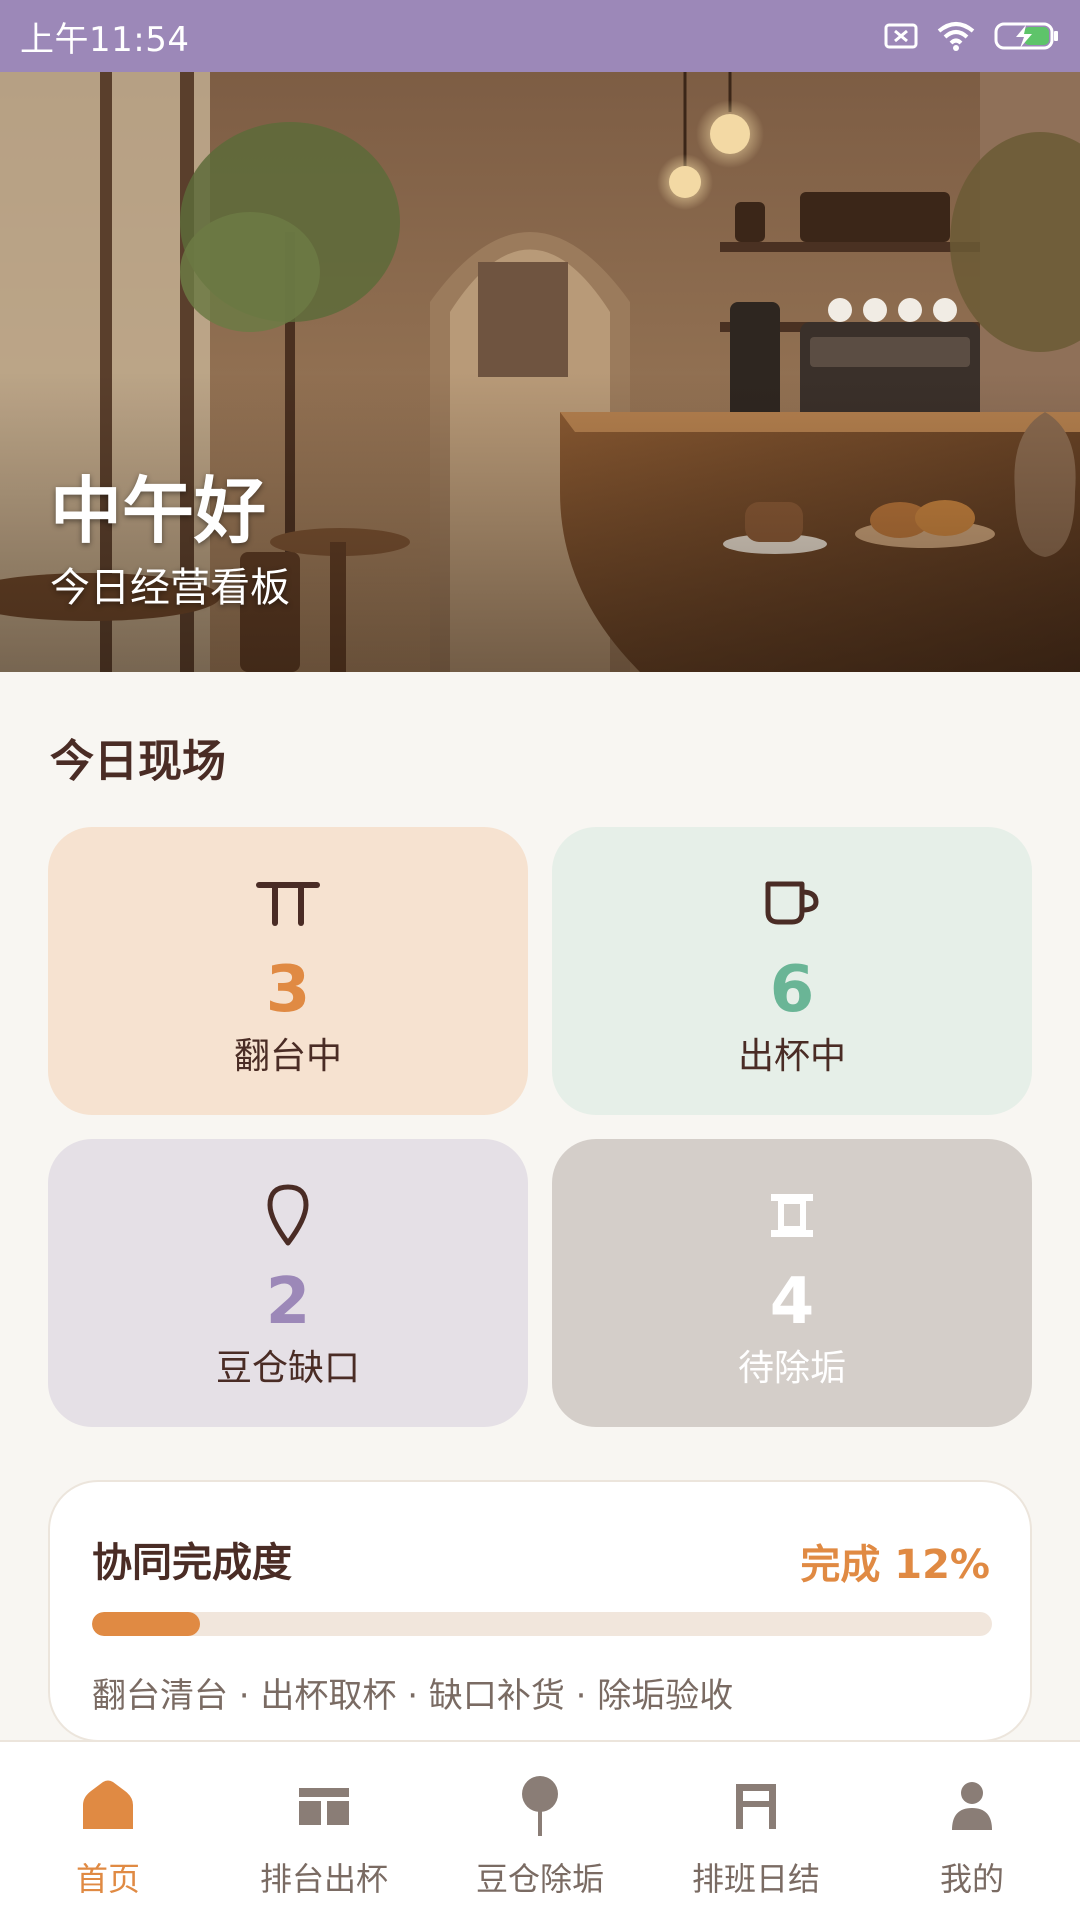  What do you see at coordinates (540, 1611) in the screenshot?
I see `collaboration-progress-card: 协同完成度 完成 12% 翻台清台 · 出杯取杯 · 缺口补货 · 除垢验收` at bounding box center [540, 1611].